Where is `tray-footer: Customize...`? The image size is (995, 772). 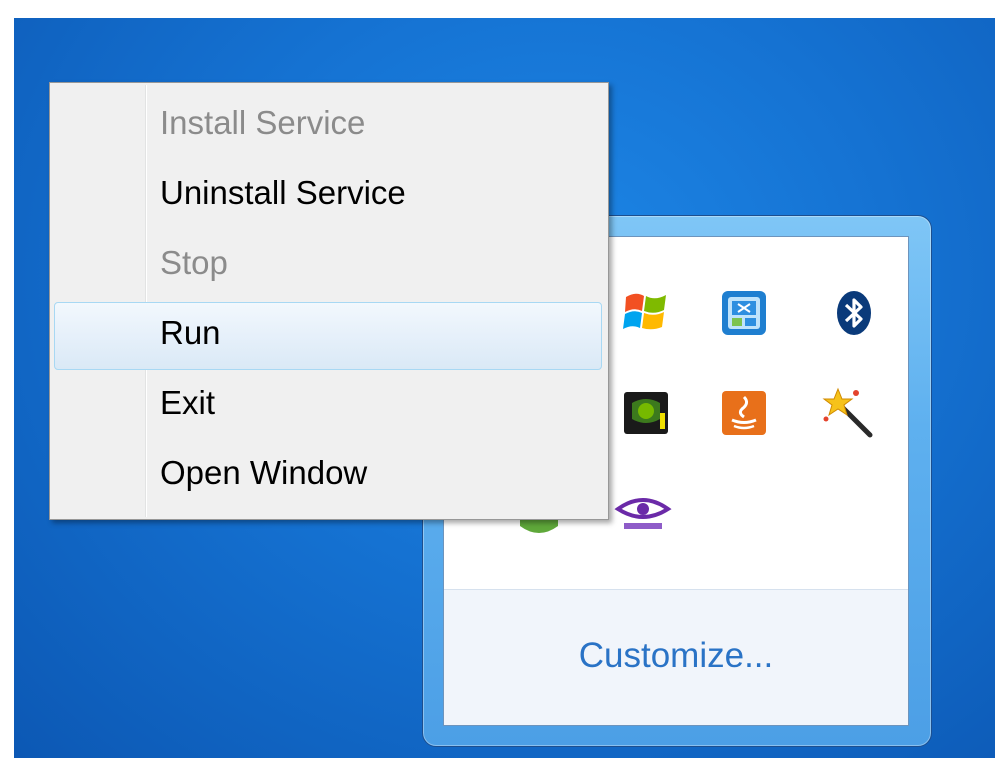 tray-footer: Customize... is located at coordinates (676, 657).